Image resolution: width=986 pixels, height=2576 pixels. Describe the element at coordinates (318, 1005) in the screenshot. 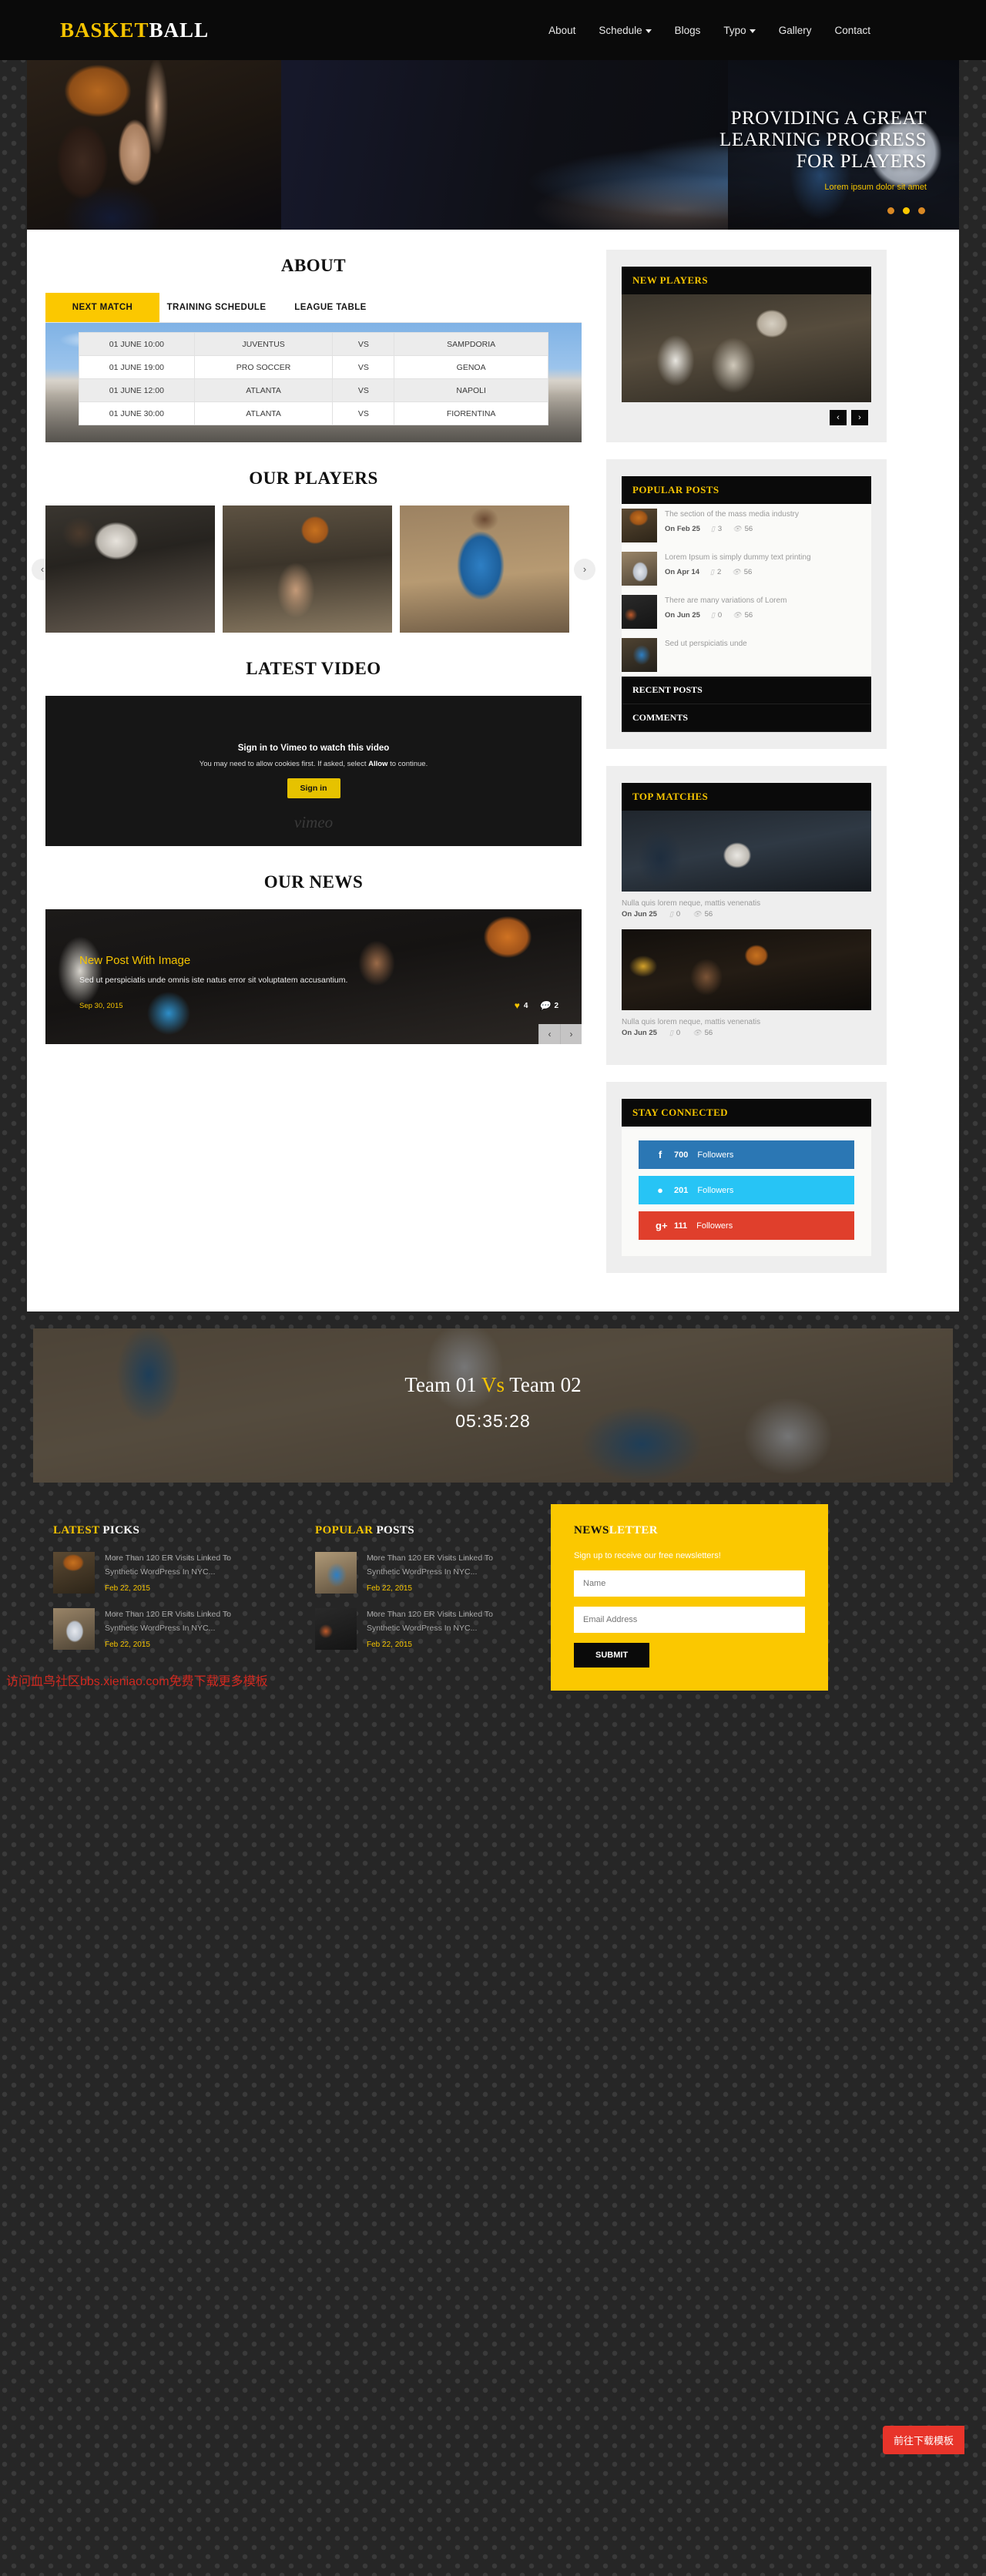

I see `news-post-meta: Sep 30, 2015 ♥ 4 💬 2` at that location.